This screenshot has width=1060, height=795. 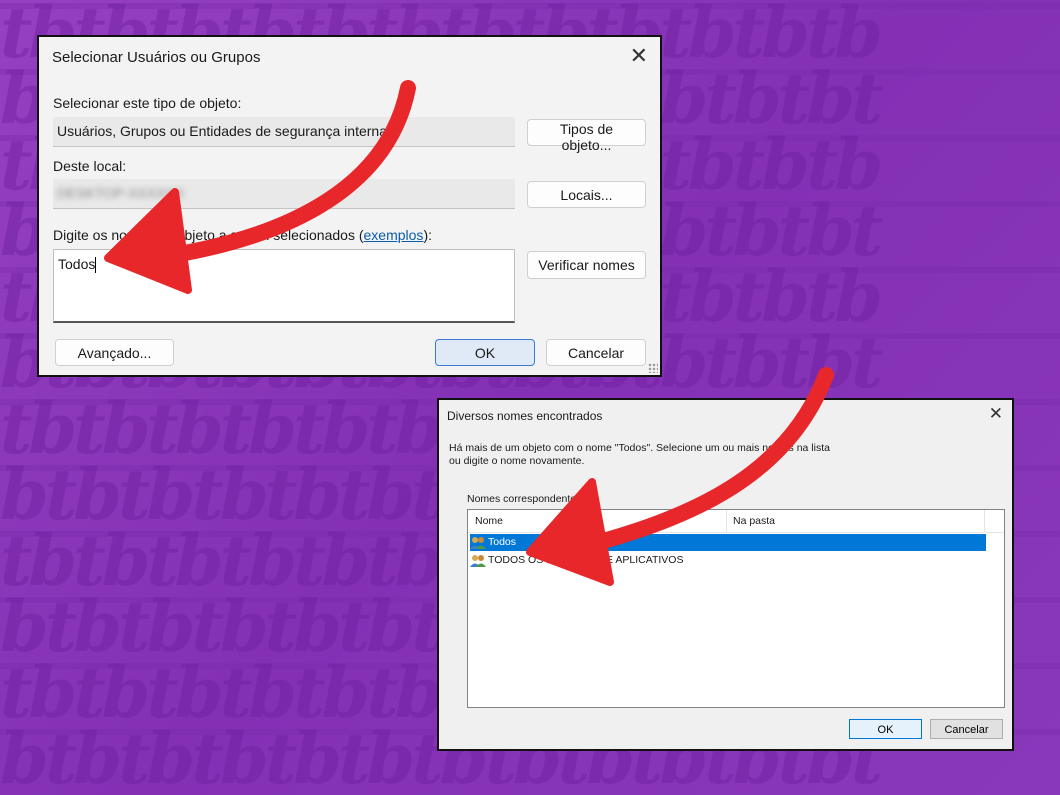 What do you see at coordinates (96, 265) in the screenshot?
I see `text-caret` at bounding box center [96, 265].